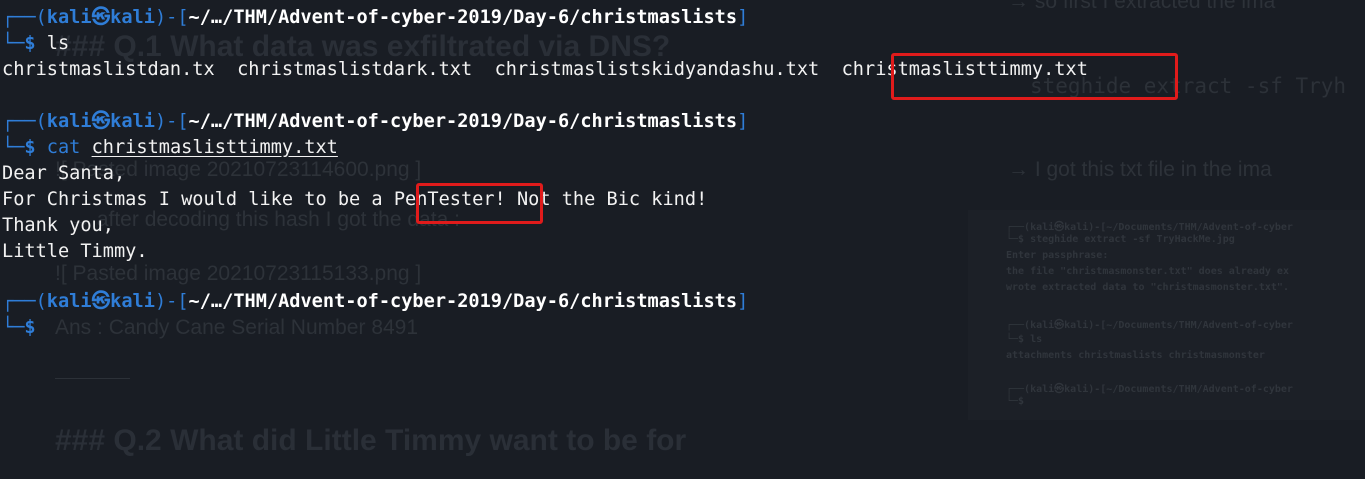 This screenshot has height=479, width=1365. I want to click on file-entry: christmaslistskidyandashu.txt, so click(657, 69).